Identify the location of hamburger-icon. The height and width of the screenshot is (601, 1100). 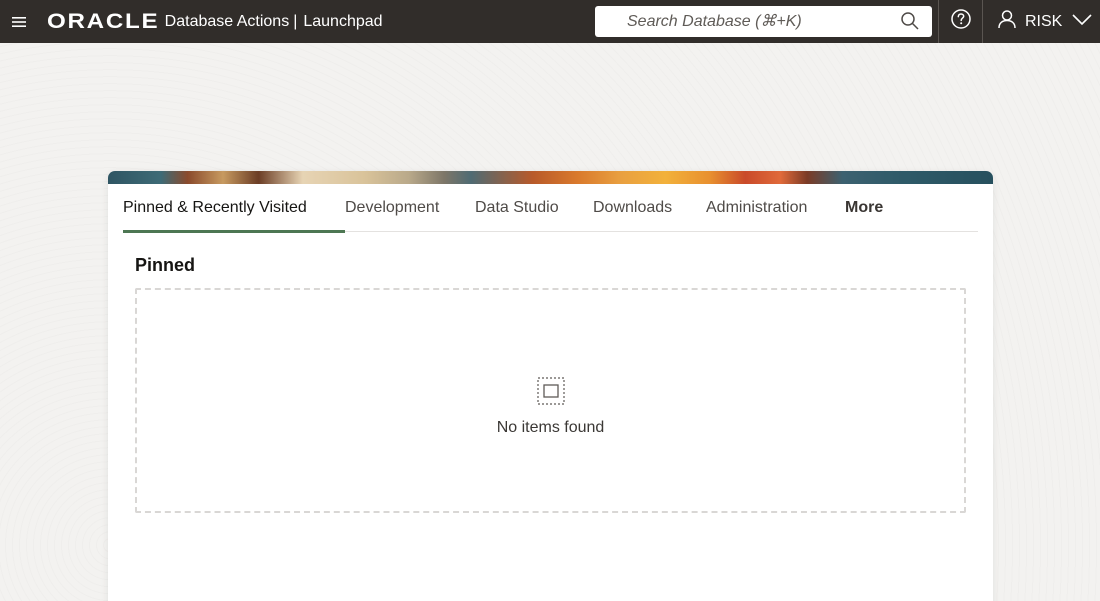
(19, 21).